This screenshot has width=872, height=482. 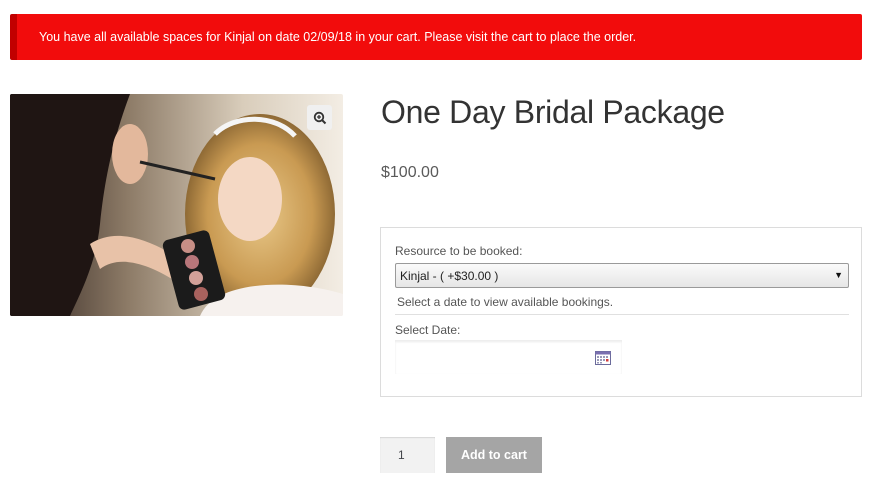 What do you see at coordinates (410, 172) in the screenshot?
I see `product-price: $100.00` at bounding box center [410, 172].